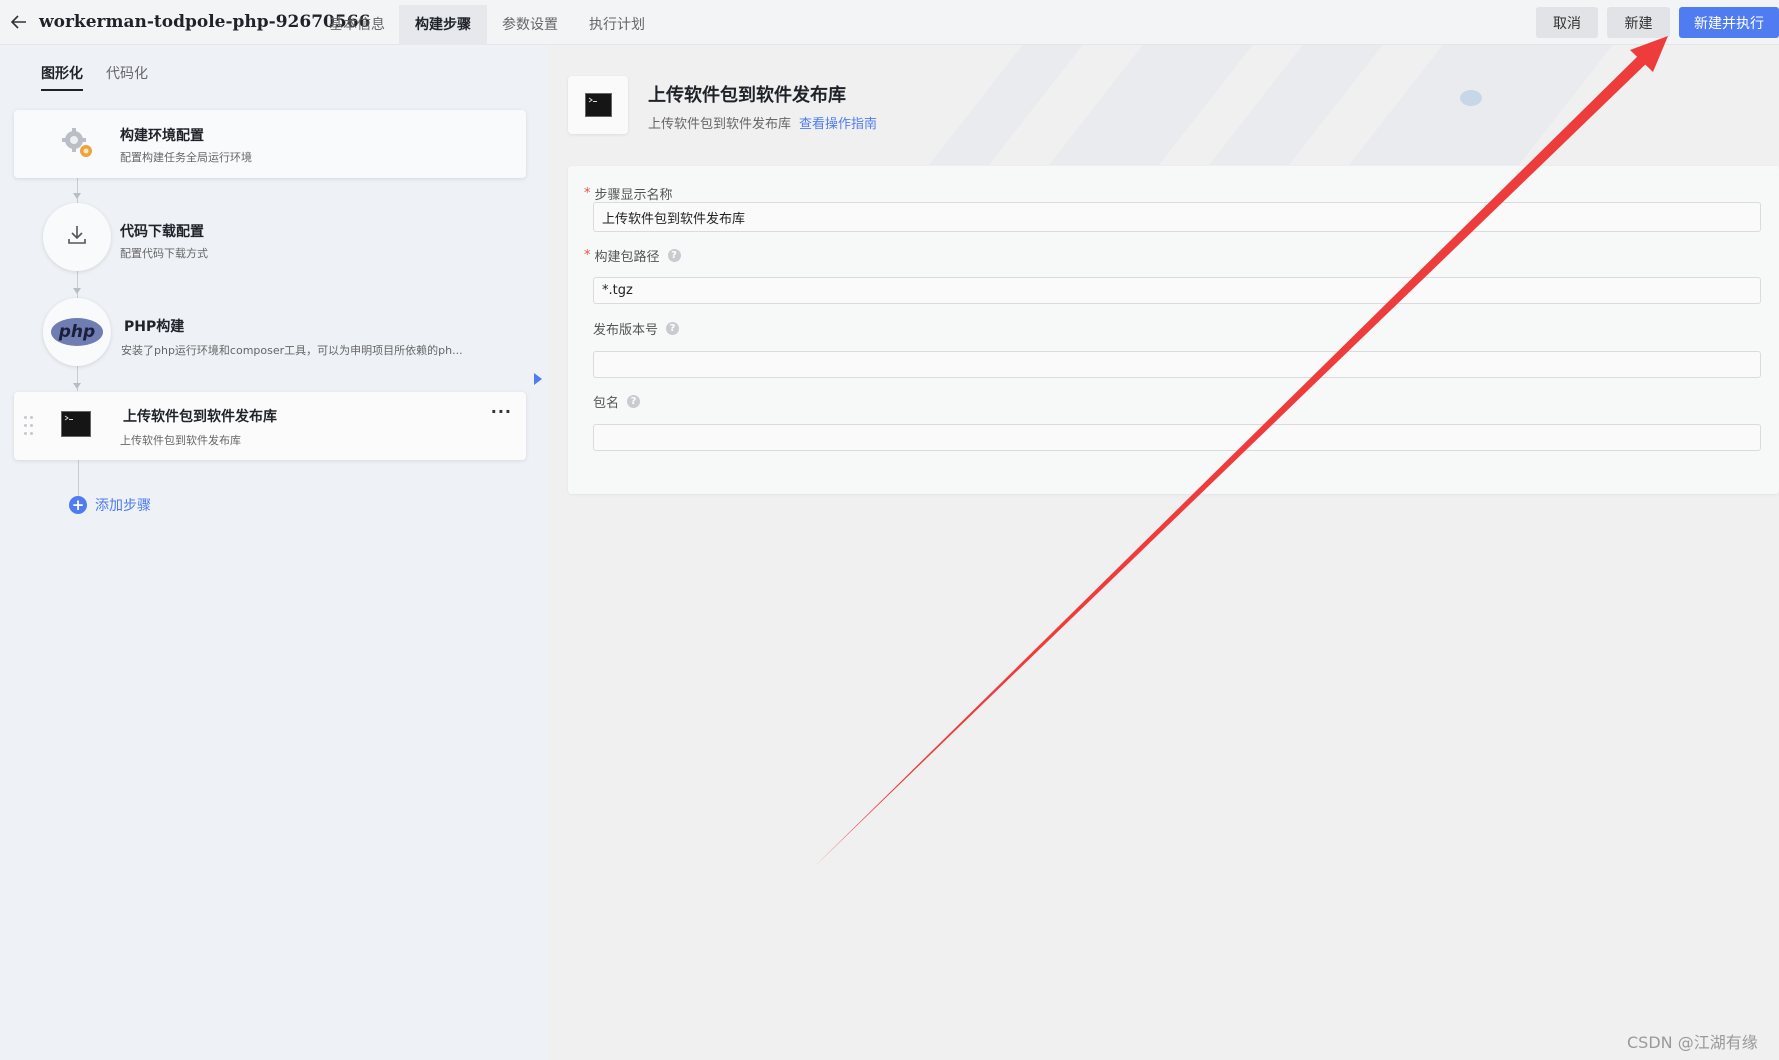 The height and width of the screenshot is (1060, 1779). I want to click on field-label-package-path: * 构建包路径 ?, so click(632, 255).